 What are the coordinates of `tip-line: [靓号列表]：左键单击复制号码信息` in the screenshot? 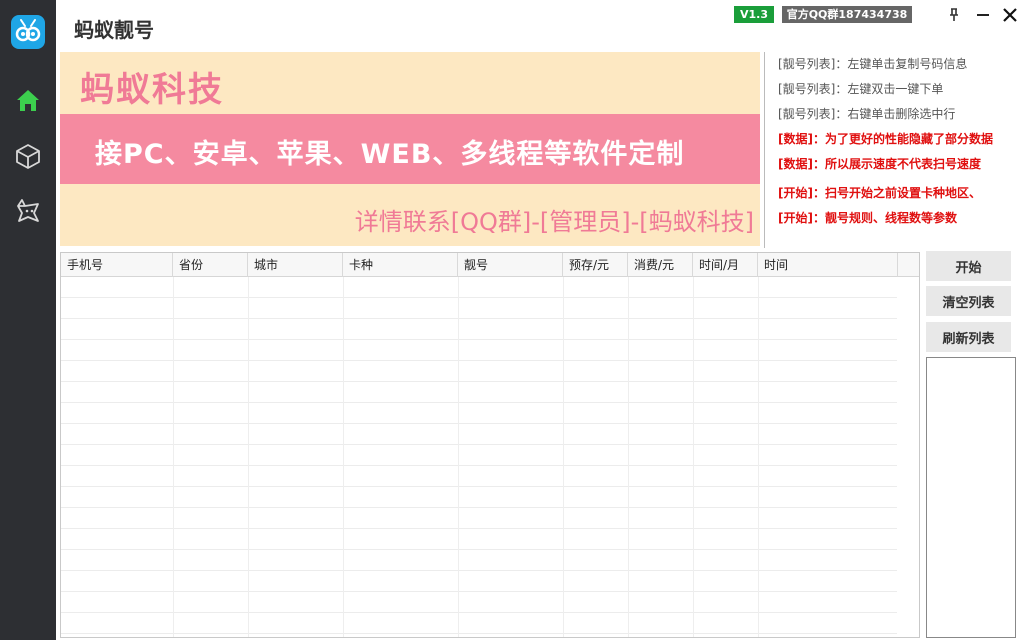 It's located at (873, 64).